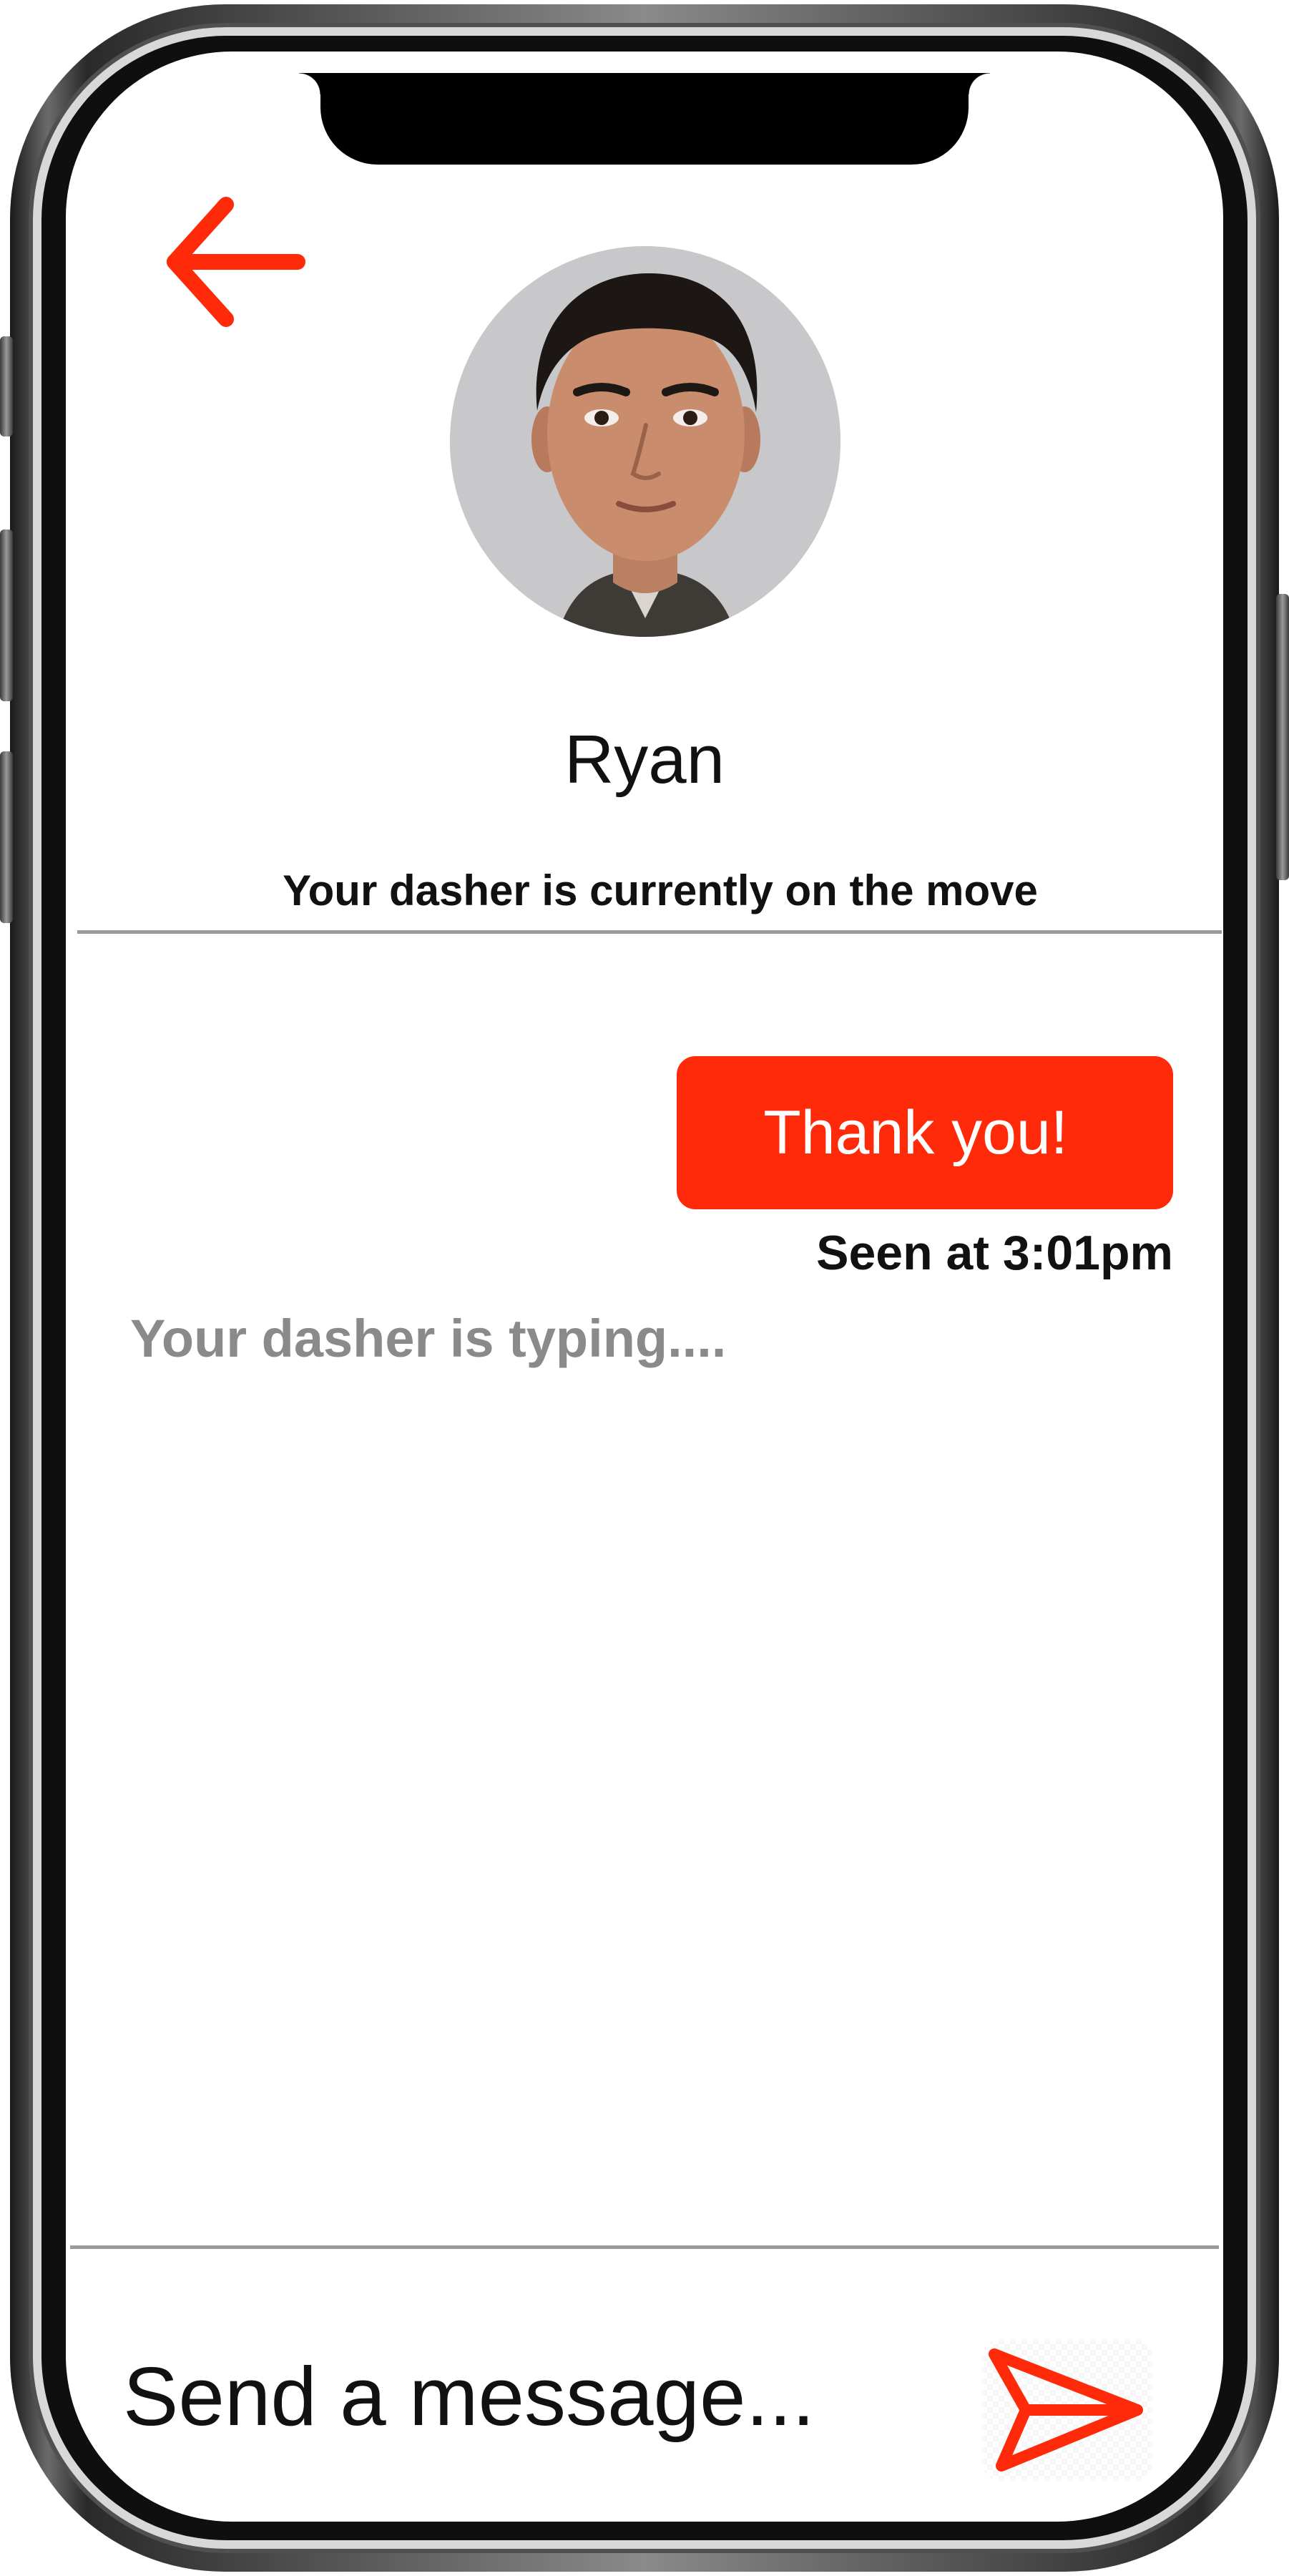 The width and height of the screenshot is (1289, 2576). I want to click on notch, so click(644, 119).